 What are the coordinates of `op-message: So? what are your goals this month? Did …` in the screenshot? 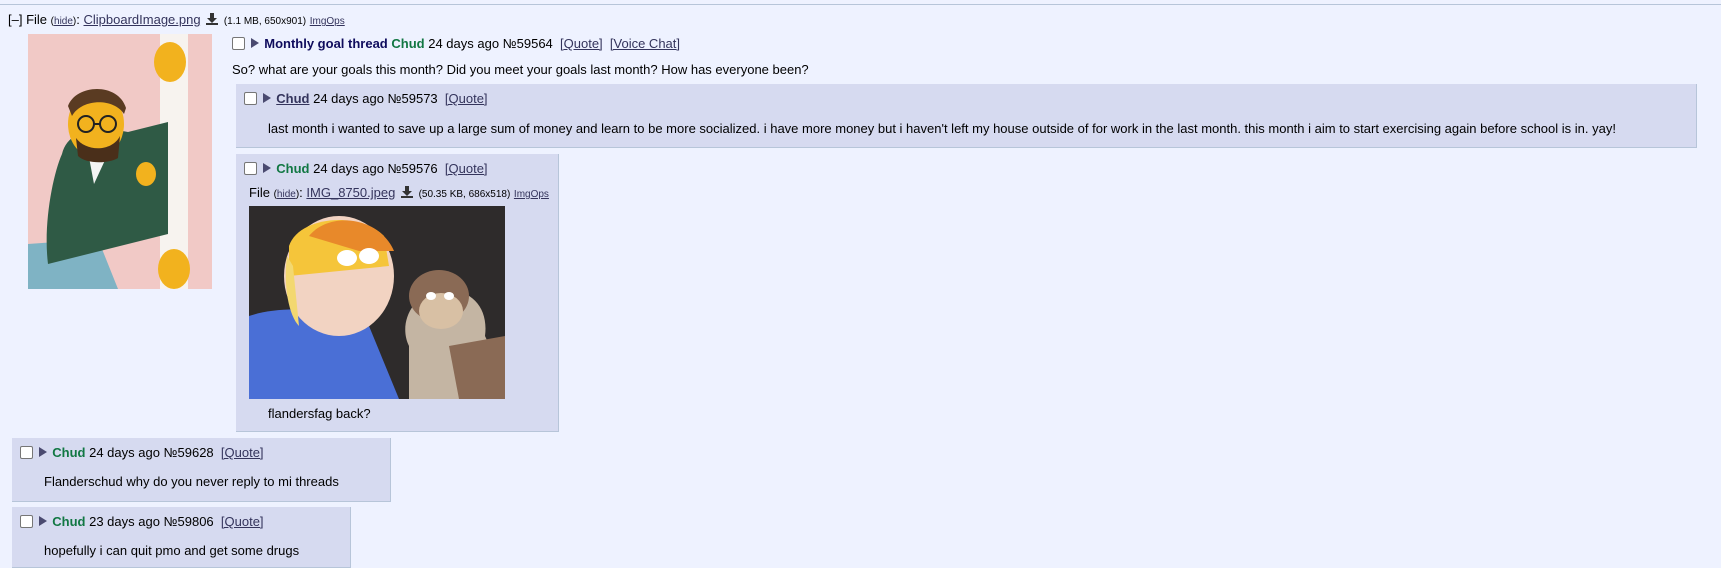 It's located at (520, 69).